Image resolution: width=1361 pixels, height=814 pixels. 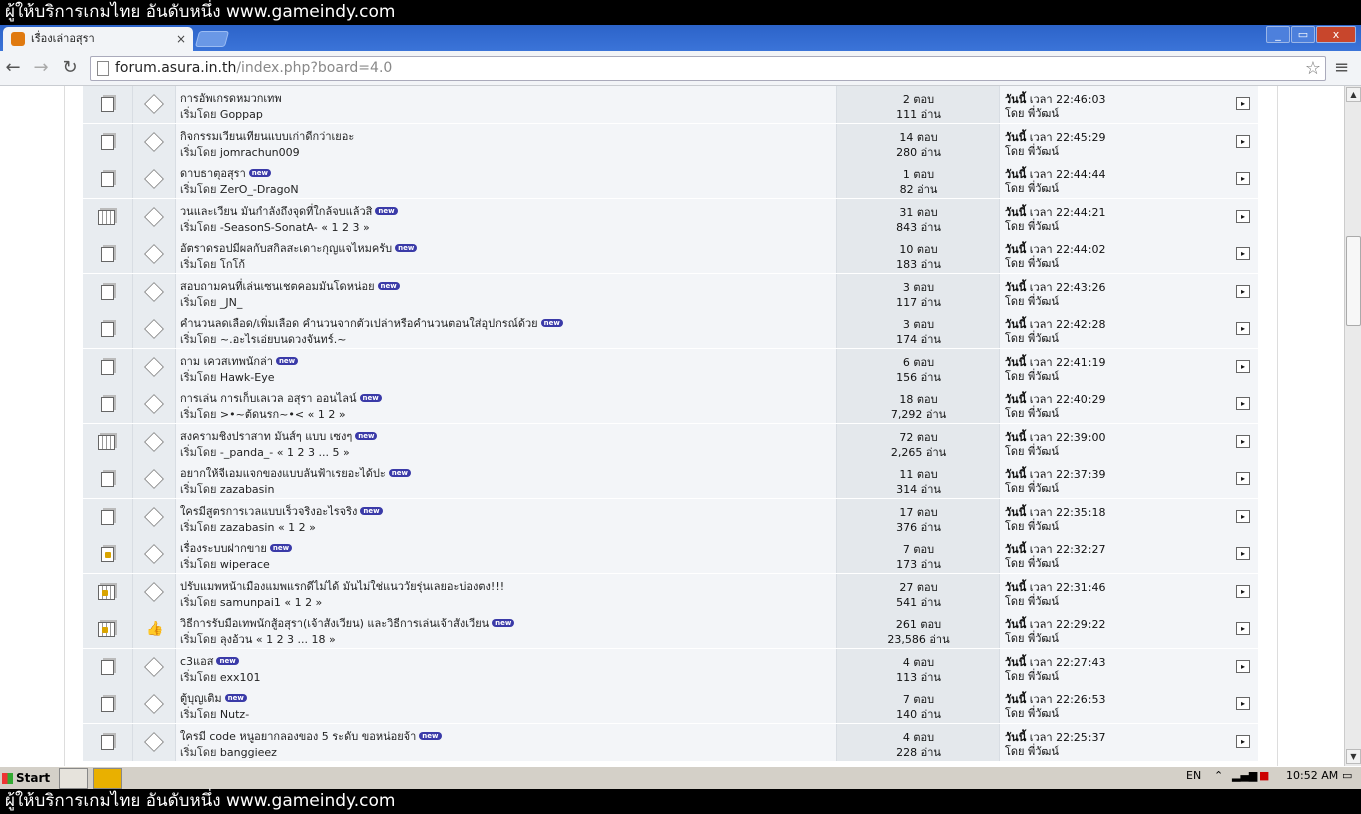 I want to click on vertical-scrollbar: ▲ ▼, so click(x=1352, y=426).